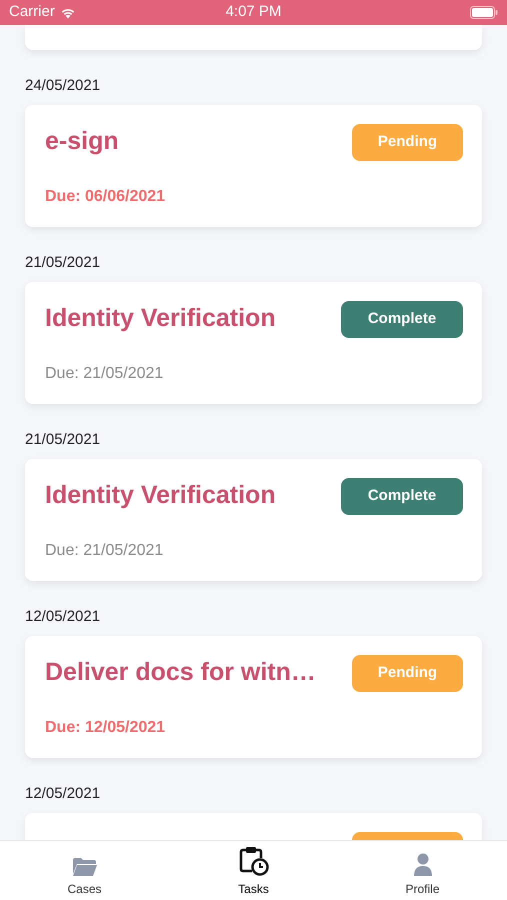  What do you see at coordinates (32, 12) in the screenshot?
I see `carrier-label: Carrier` at bounding box center [32, 12].